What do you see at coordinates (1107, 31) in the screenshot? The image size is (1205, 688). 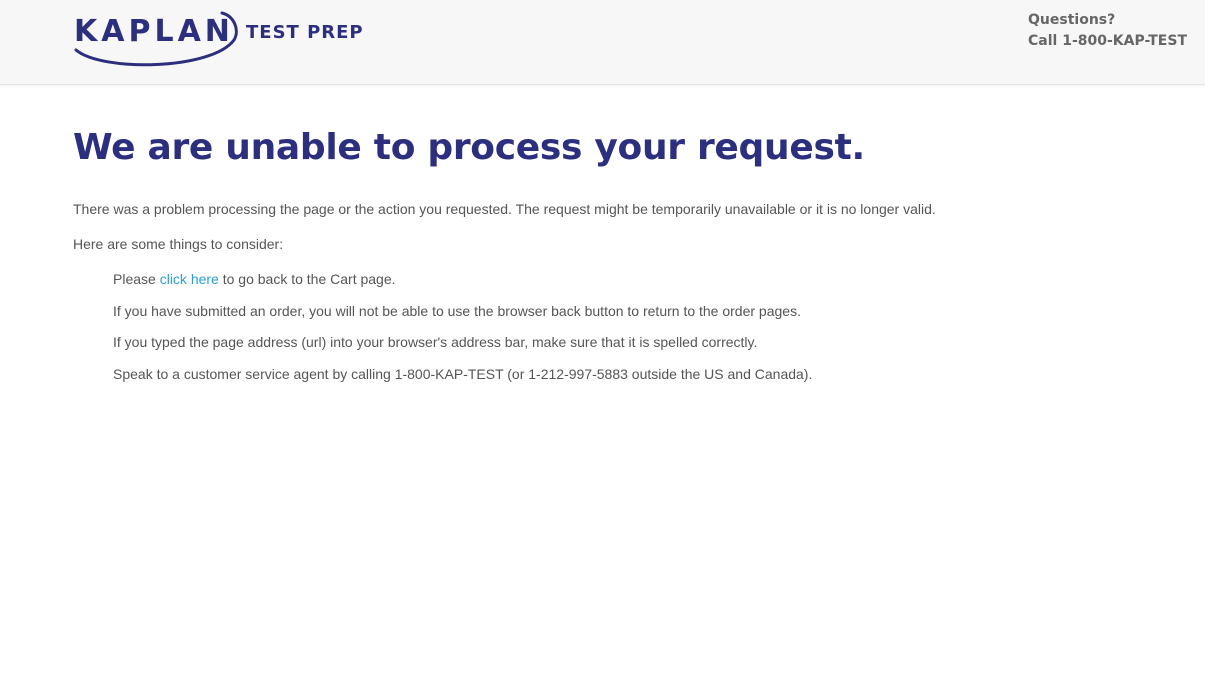 I see `contact-info: Questions? Call 1-800-KAP-TEST` at bounding box center [1107, 31].